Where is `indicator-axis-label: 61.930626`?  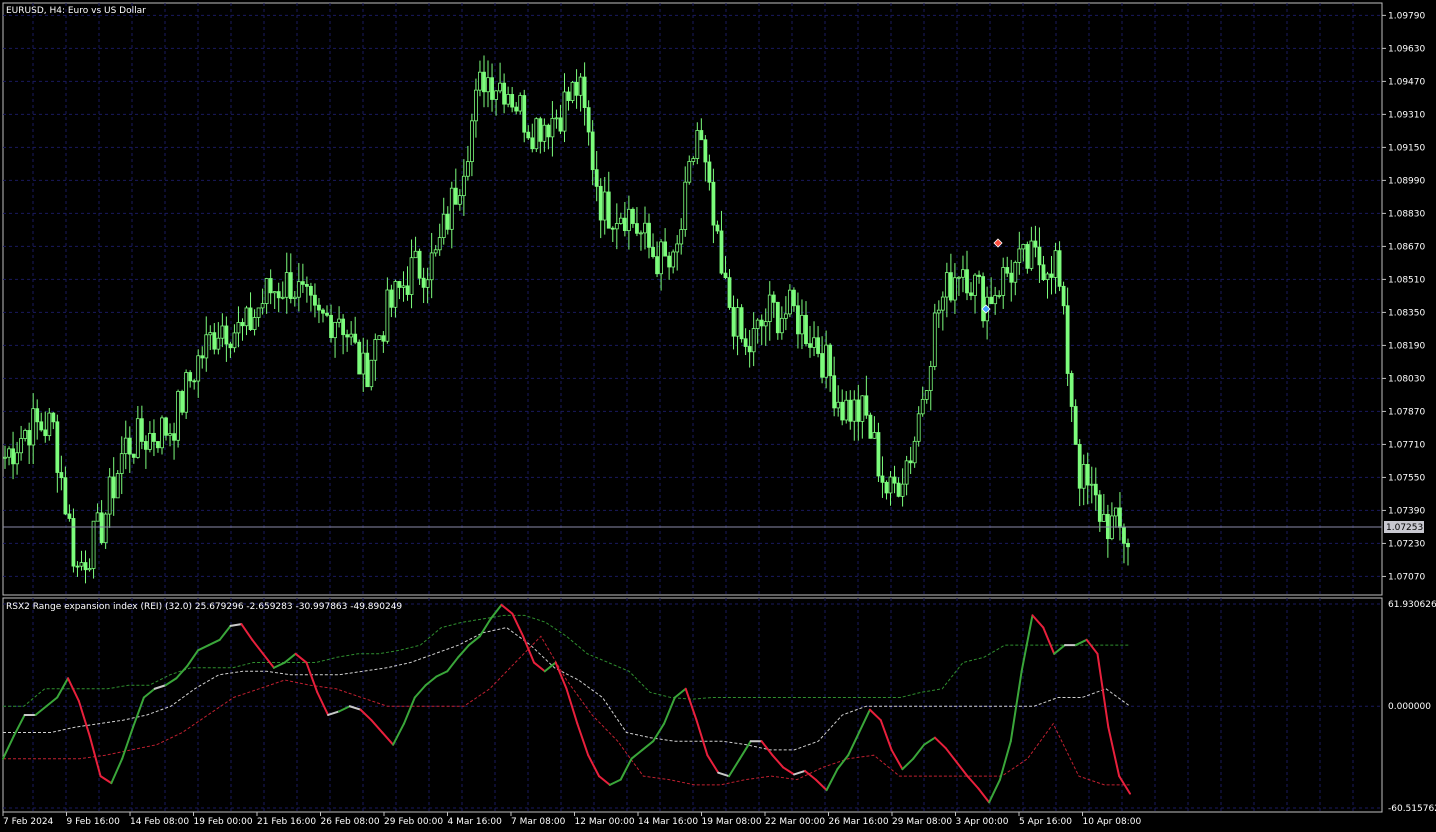 indicator-axis-label: 61.930626 is located at coordinates (1412, 605).